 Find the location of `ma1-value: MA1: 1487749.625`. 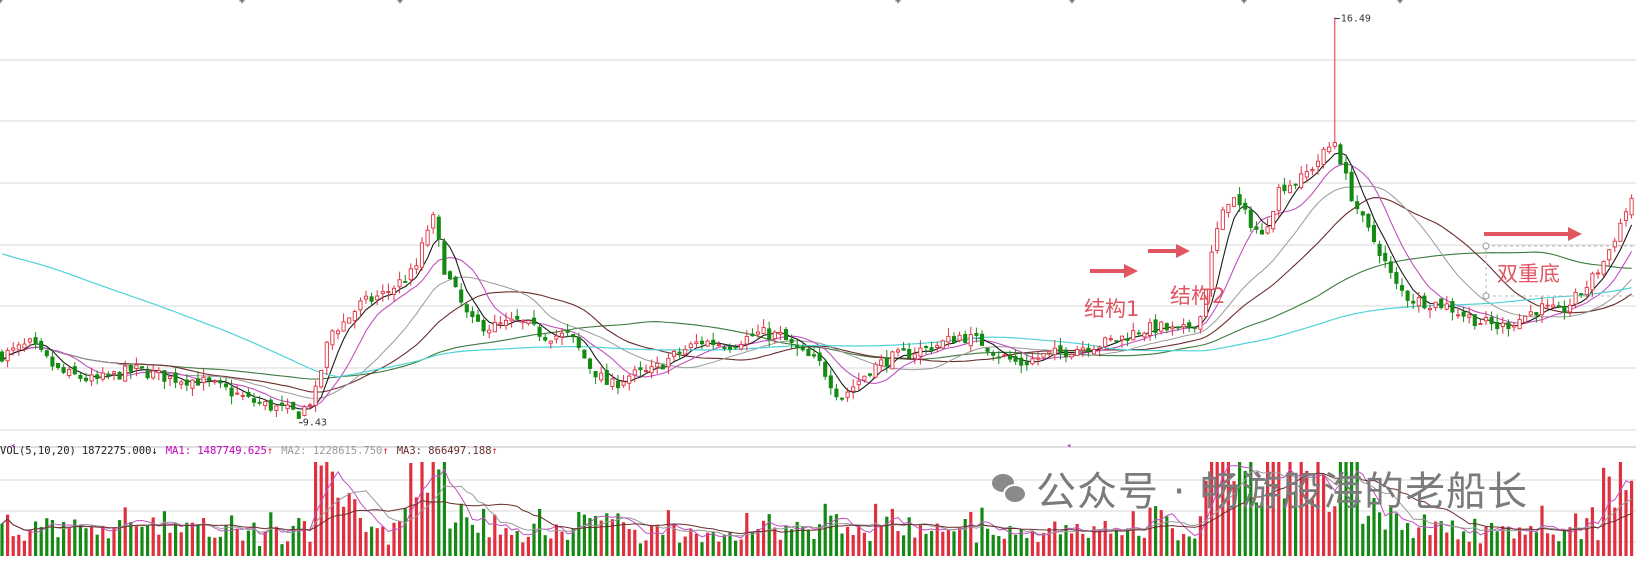

ma1-value: MA1: 1487749.625 is located at coordinates (216, 451).